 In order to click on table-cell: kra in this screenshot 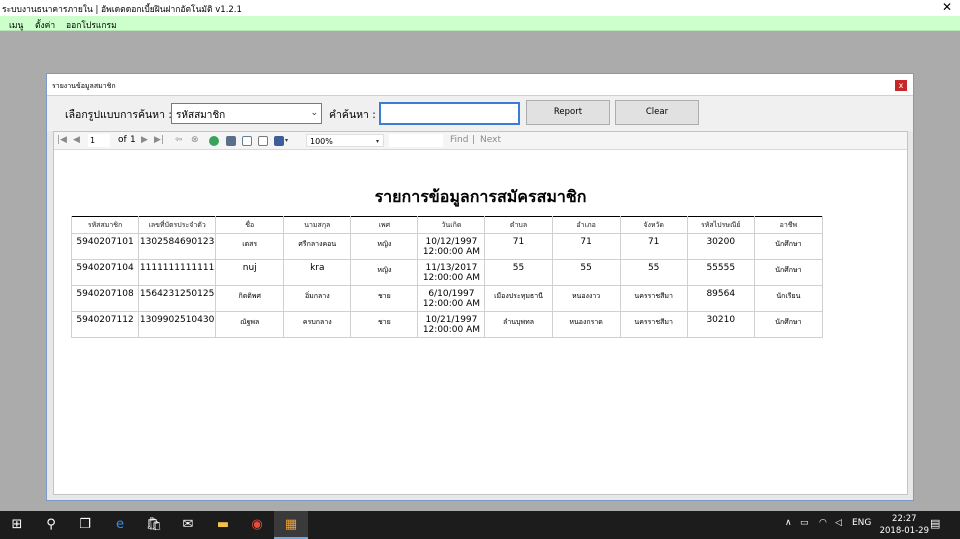, I will do `click(317, 272)`.